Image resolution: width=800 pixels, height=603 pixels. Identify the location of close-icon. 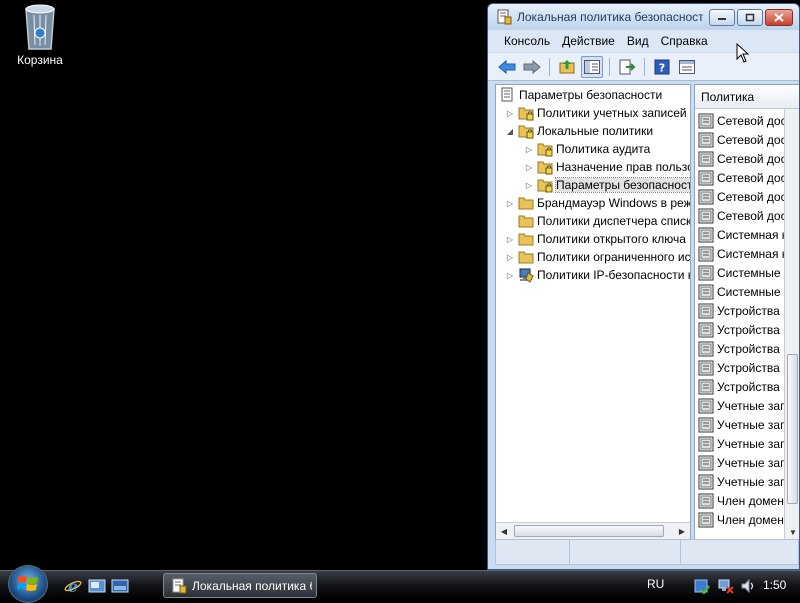
(779, 17).